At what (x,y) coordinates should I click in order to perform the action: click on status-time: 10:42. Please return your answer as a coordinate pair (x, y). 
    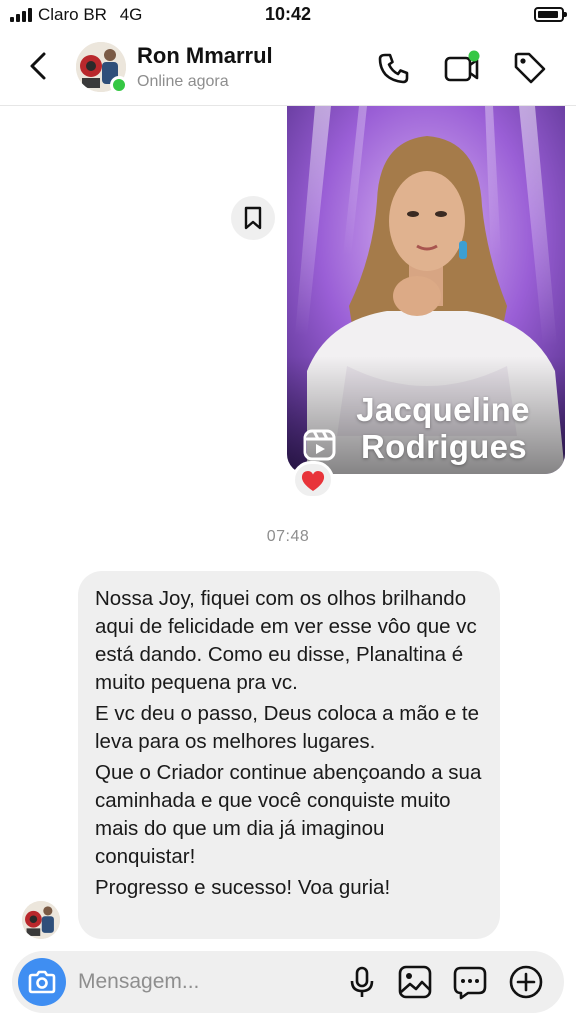
    Looking at the image, I should click on (288, 14).